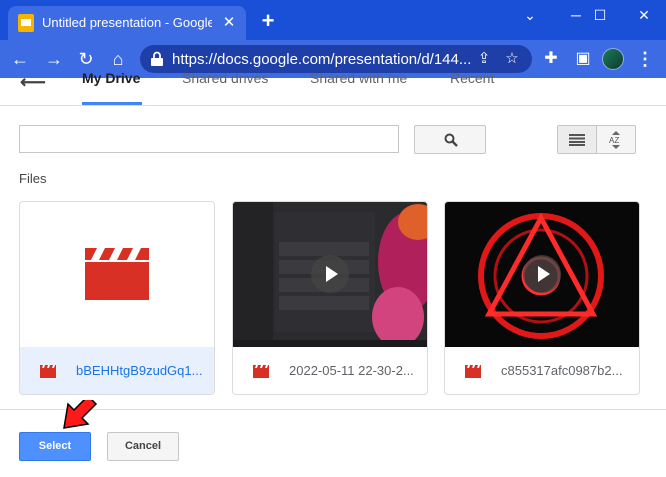  I want to click on sort-az-icon: AZ, so click(614, 140).